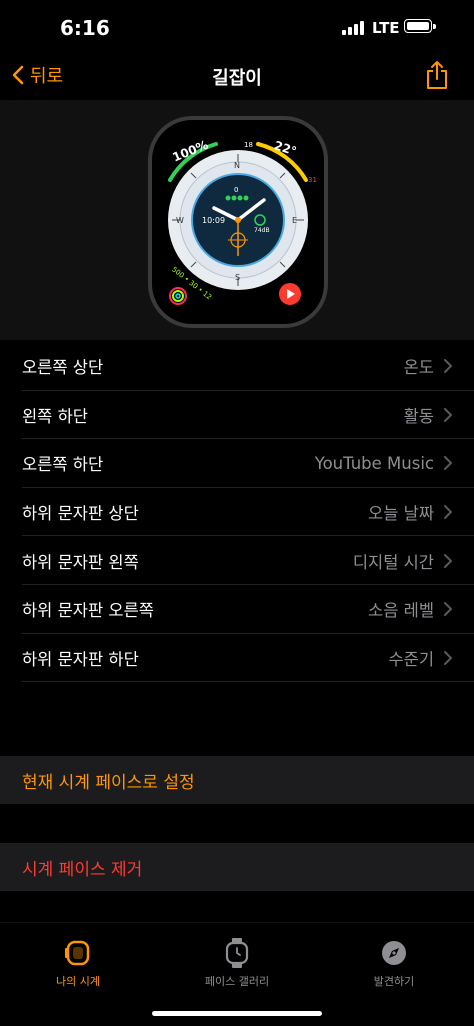 Image resolution: width=474 pixels, height=1026 pixels. I want to click on set-current-face-button: 현재 시계 페이스로 설정, so click(237, 780).